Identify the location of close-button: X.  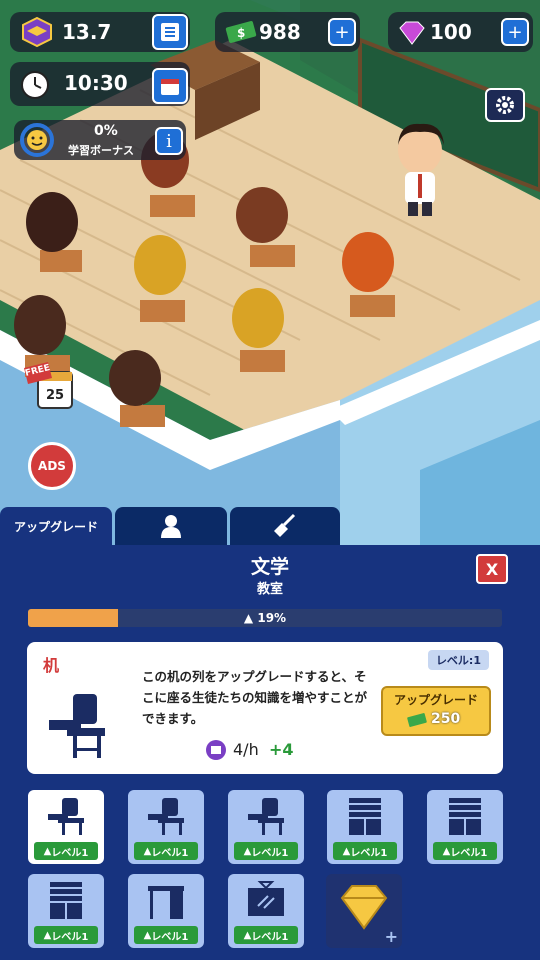
(492, 569).